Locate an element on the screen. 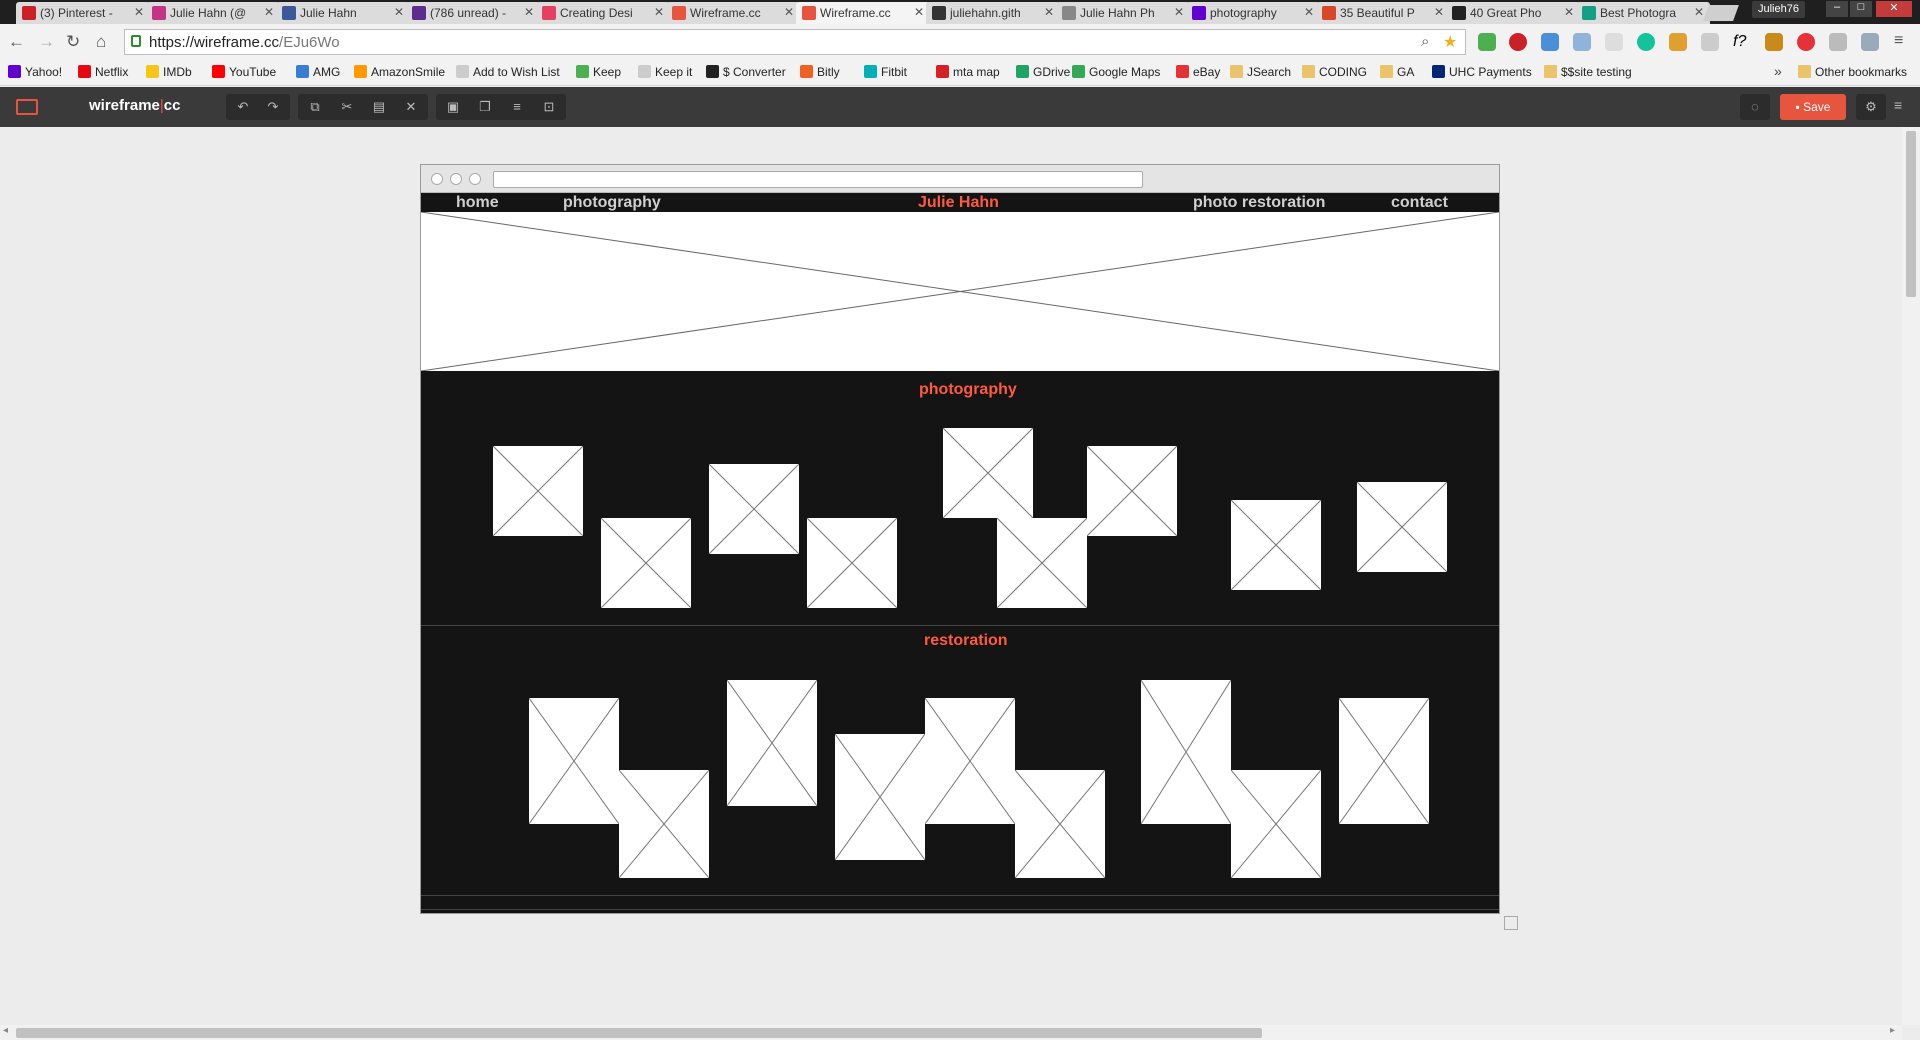 Image resolution: width=1920 pixels, height=1040 pixels. bookmark-folder: GA is located at coordinates (1397, 72).